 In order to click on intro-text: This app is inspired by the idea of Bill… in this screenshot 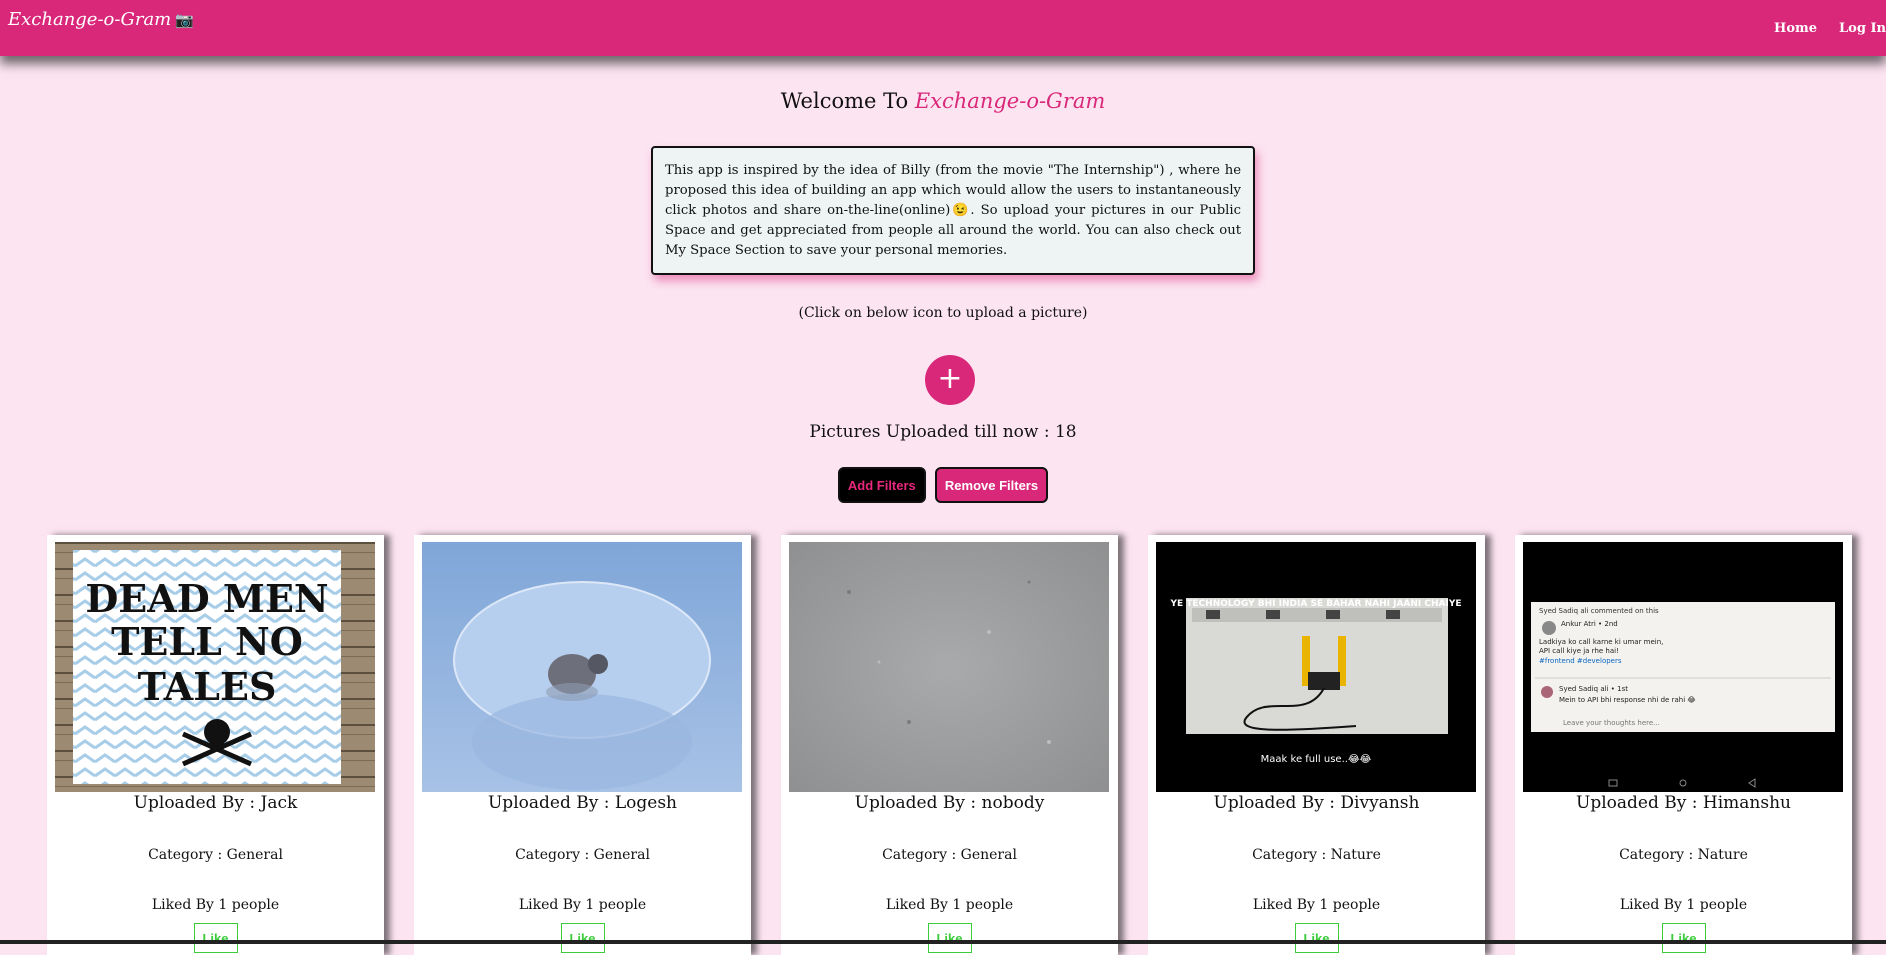, I will do `click(953, 210)`.